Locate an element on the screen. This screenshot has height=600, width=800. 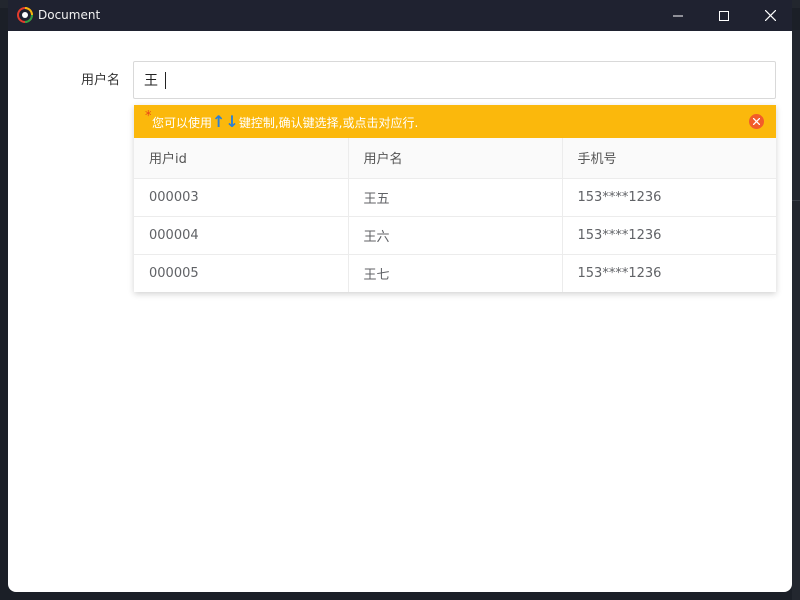
minimize-button is located at coordinates (678, 15).